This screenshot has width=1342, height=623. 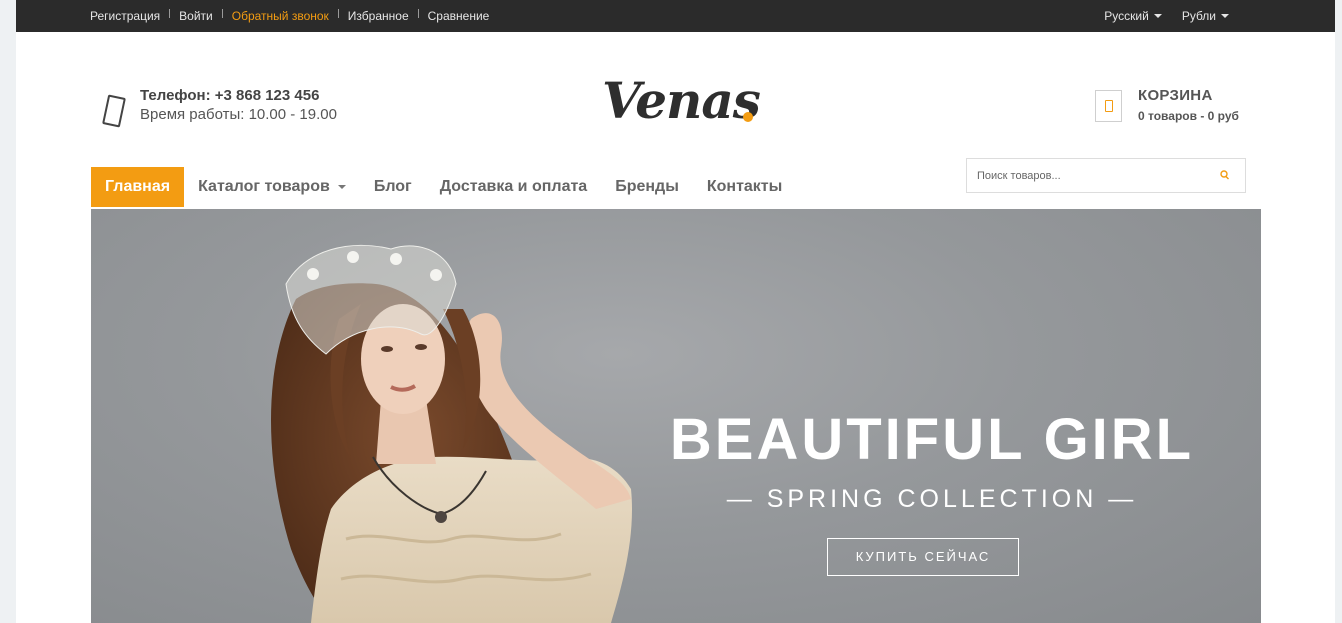 I want to click on nav-item-delivery: Доставка и оплата, so click(x=514, y=187).